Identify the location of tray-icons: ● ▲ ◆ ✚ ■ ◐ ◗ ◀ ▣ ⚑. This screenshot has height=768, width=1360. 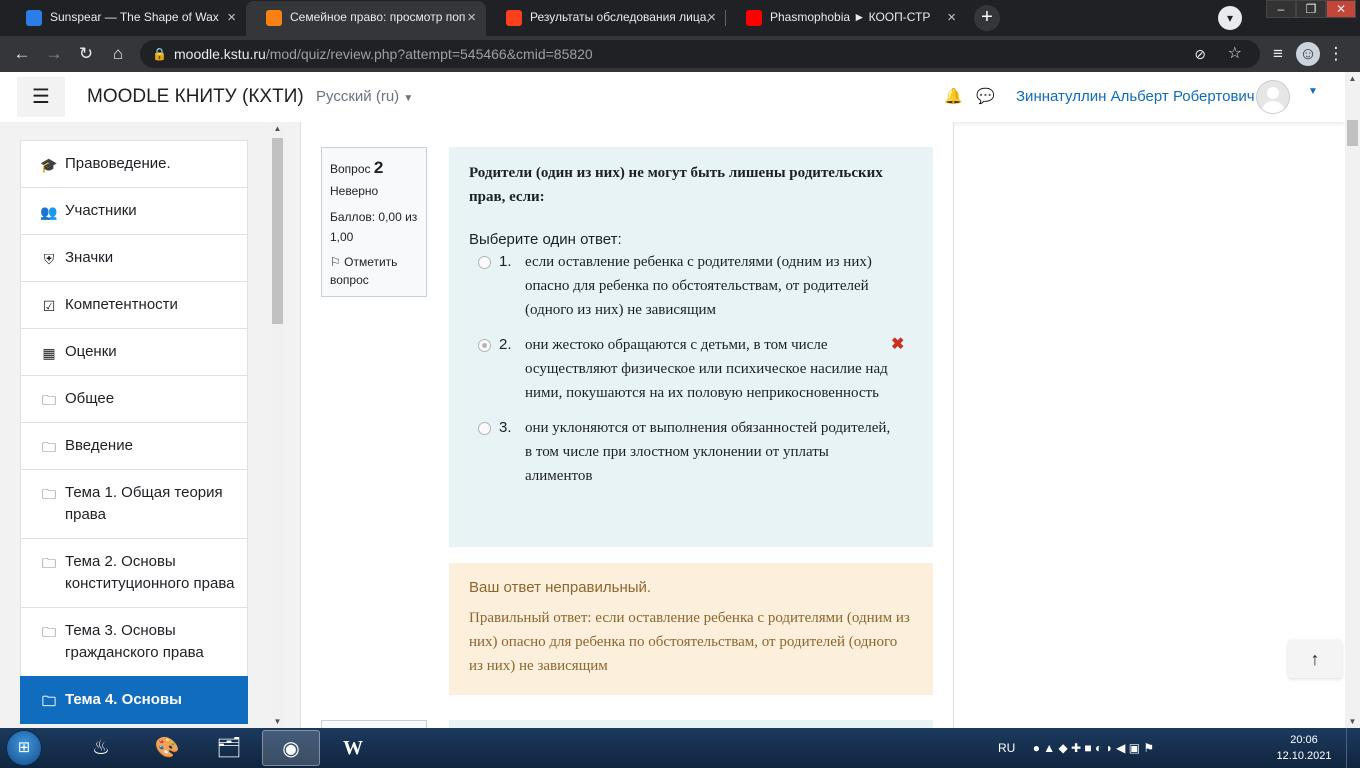
(1093, 748).